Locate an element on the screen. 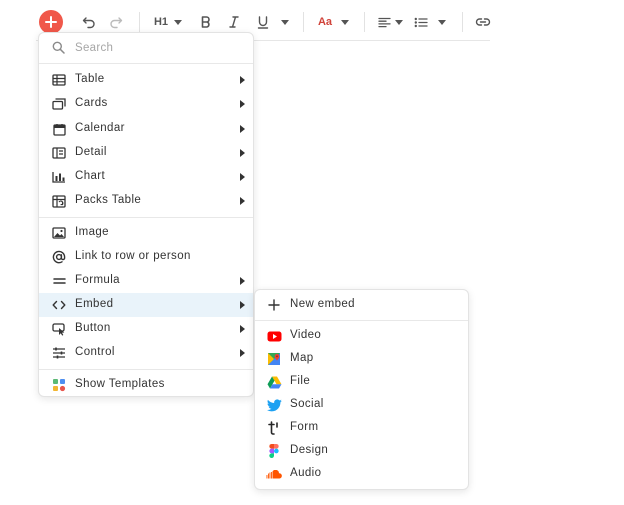 The height and width of the screenshot is (505, 624). submenu-item-map: Map is located at coordinates (361, 359).